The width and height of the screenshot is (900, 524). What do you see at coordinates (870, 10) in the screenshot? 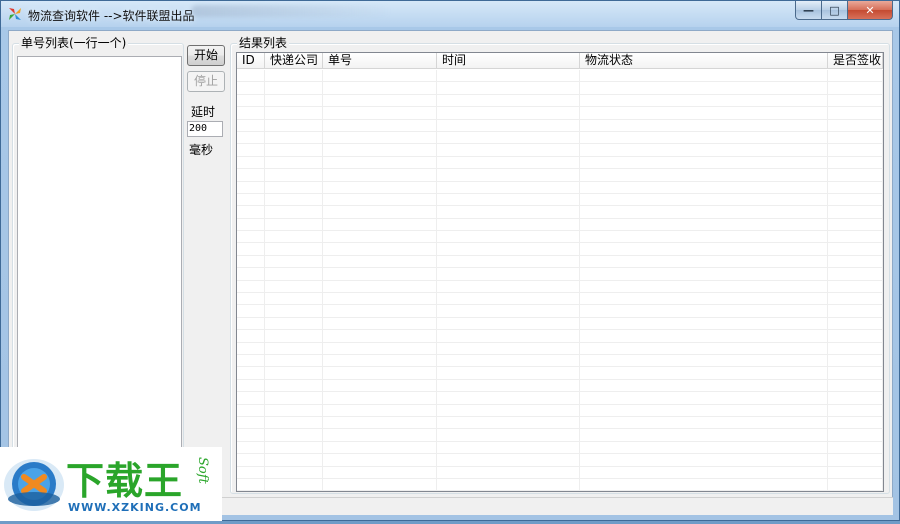
I see `close-button: ✕` at bounding box center [870, 10].